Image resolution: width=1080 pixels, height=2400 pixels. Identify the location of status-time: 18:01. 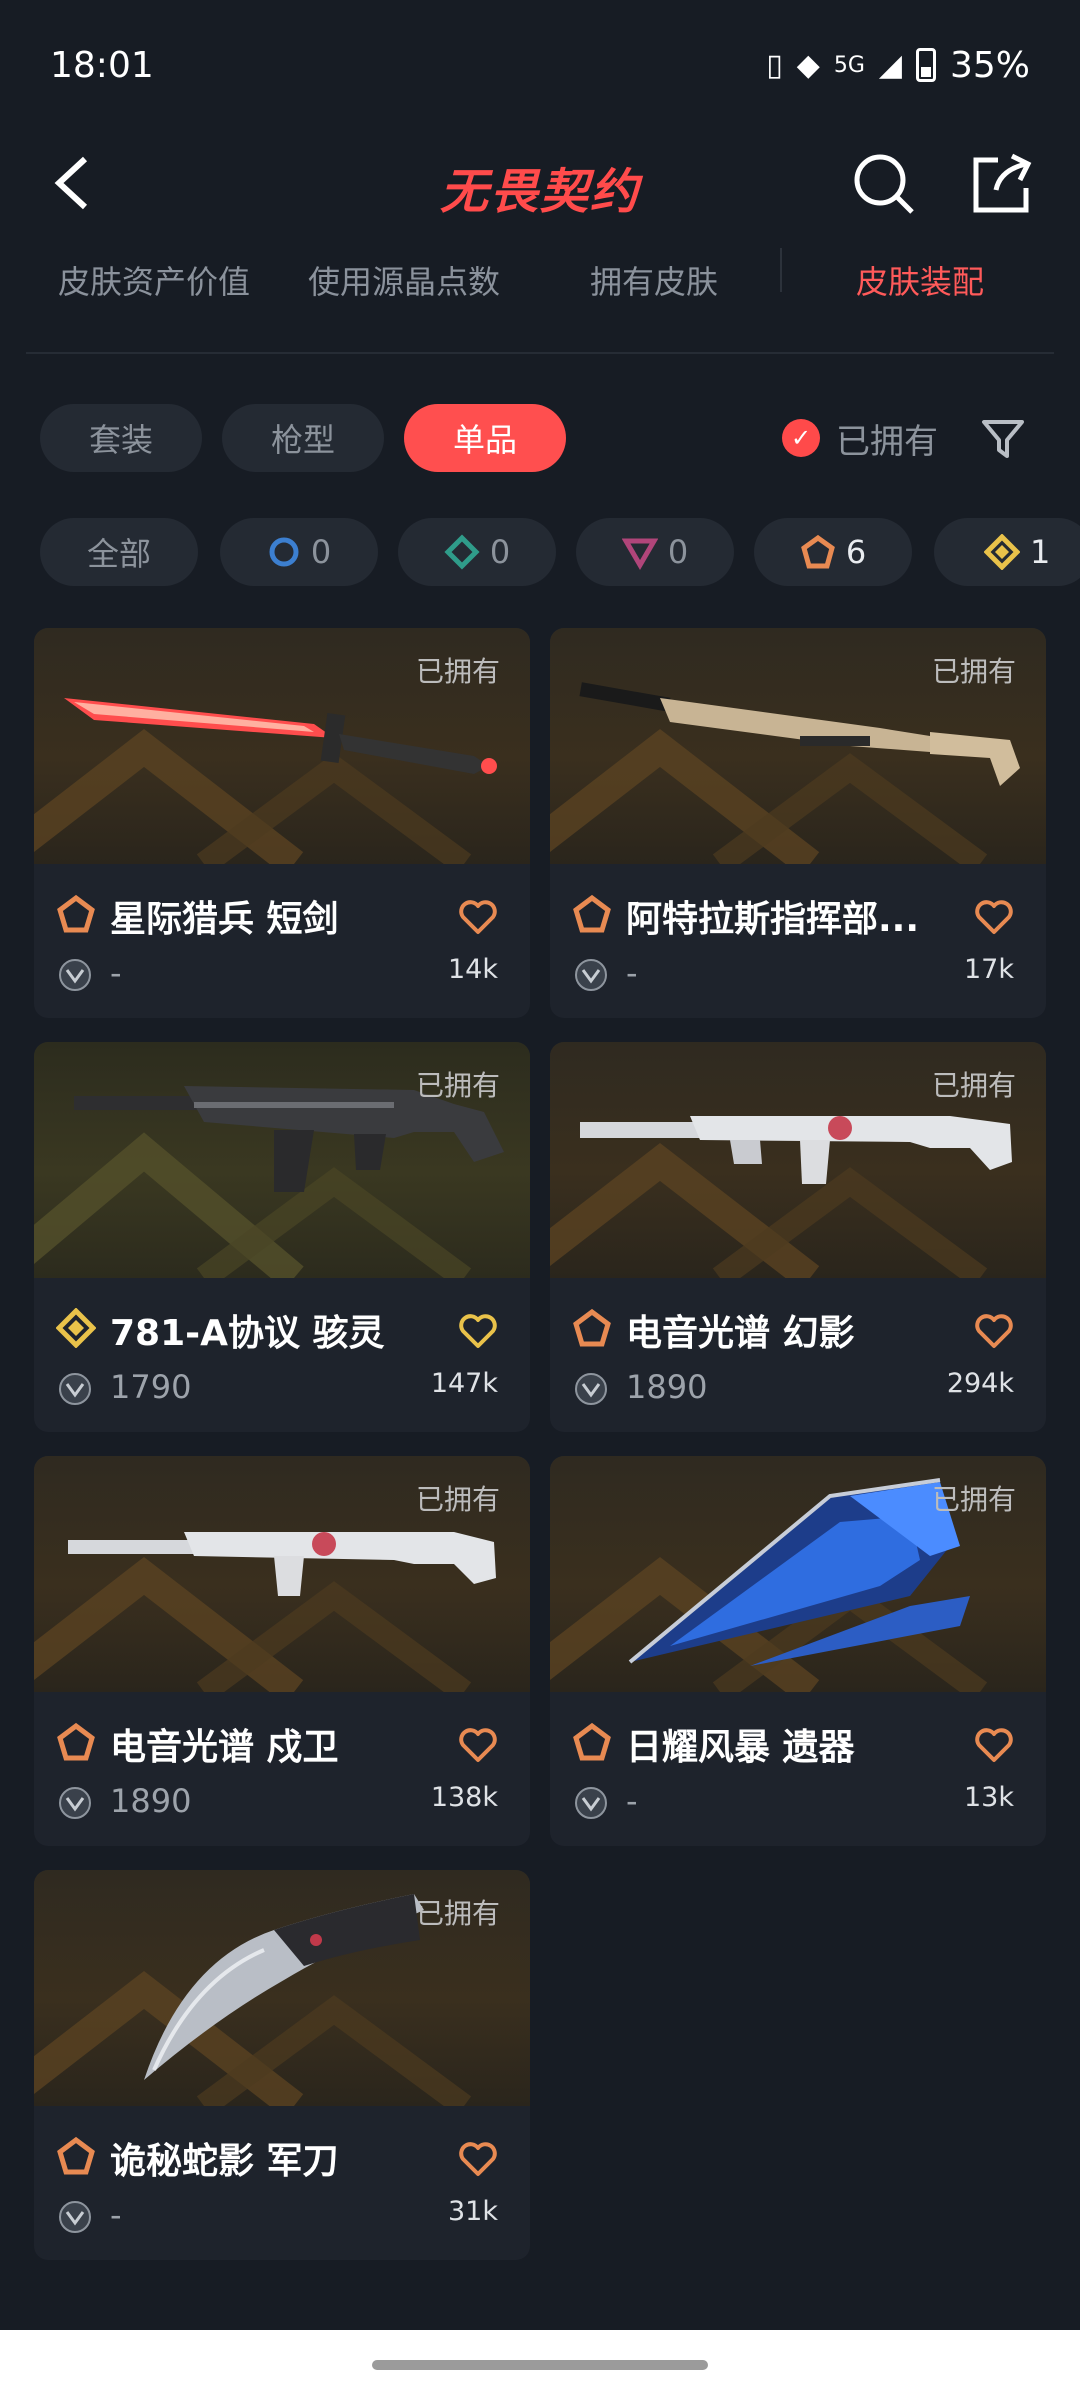
(102, 65).